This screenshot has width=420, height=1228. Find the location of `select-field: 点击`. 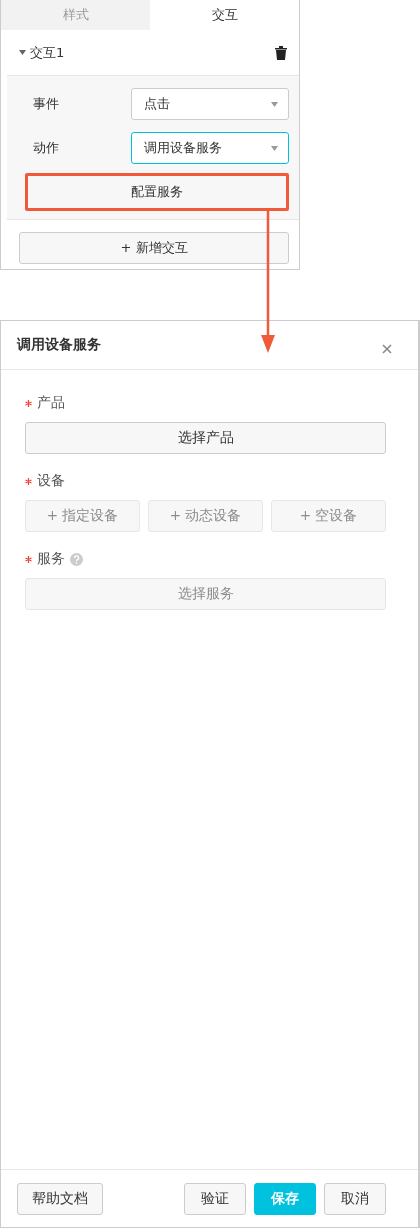

select-field: 点击 is located at coordinates (210, 104).